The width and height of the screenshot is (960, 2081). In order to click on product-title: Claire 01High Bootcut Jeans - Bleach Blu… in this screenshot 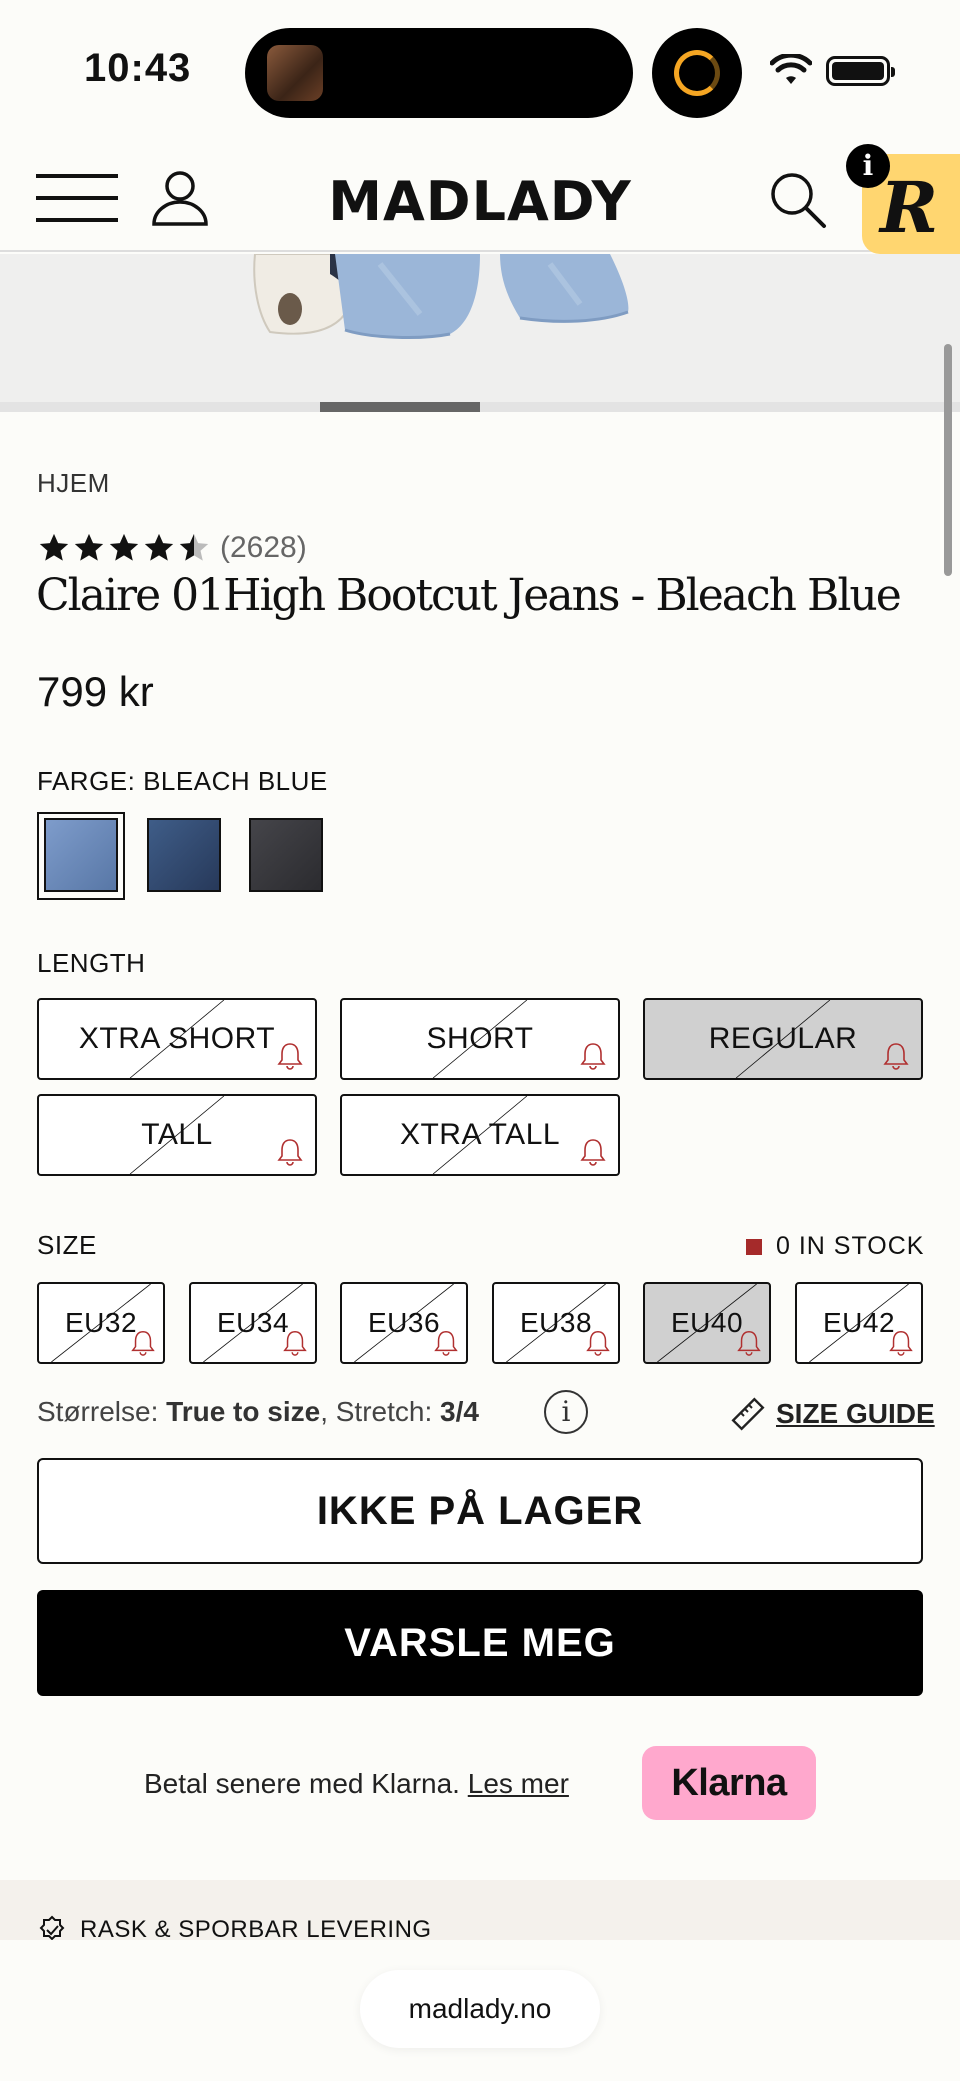, I will do `click(469, 595)`.